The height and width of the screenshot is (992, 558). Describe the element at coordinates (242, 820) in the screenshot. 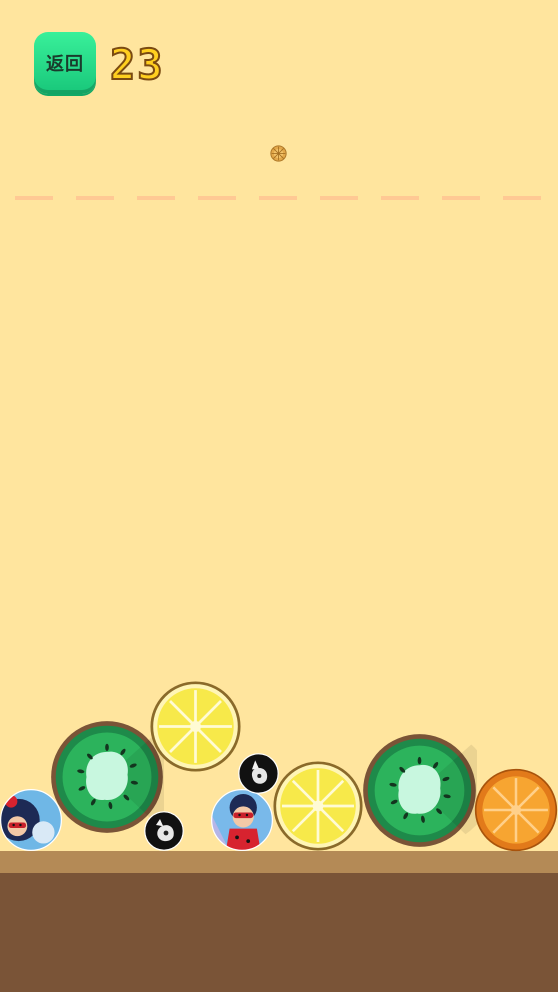

I see `ladybug-hero-icon` at that location.